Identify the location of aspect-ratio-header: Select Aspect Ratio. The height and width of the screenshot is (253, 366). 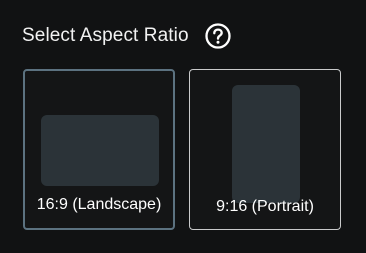
(127, 36).